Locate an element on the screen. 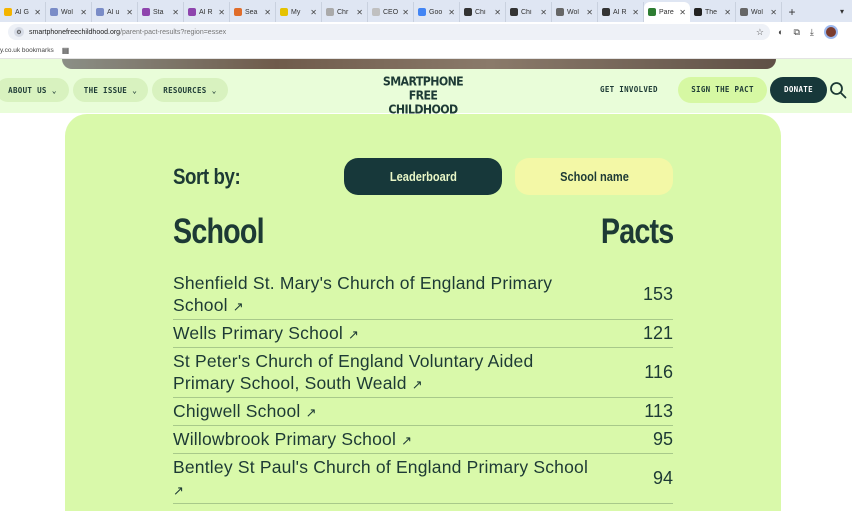 The height and width of the screenshot is (511, 852). tab-title: Chi is located at coordinates (526, 12).